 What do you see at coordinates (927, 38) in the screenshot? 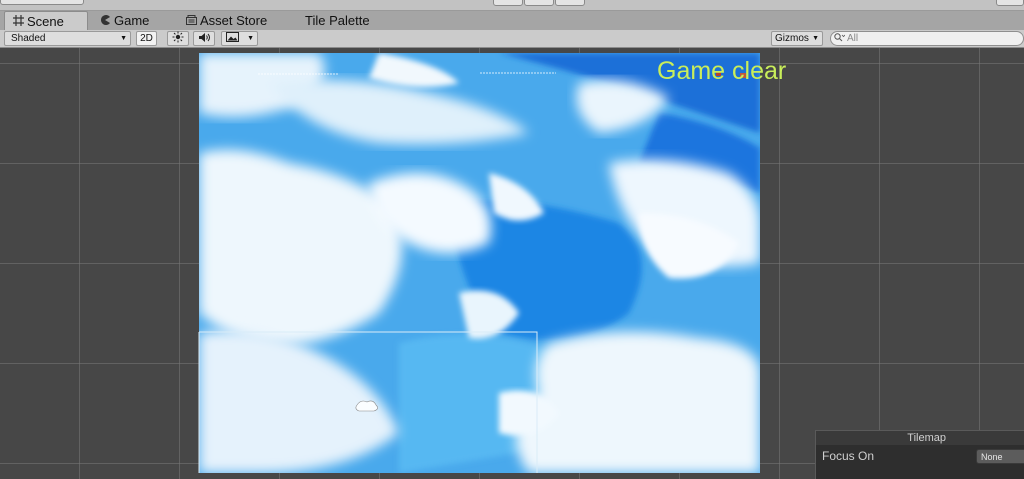
I see `hierarchy-search-input: All` at bounding box center [927, 38].